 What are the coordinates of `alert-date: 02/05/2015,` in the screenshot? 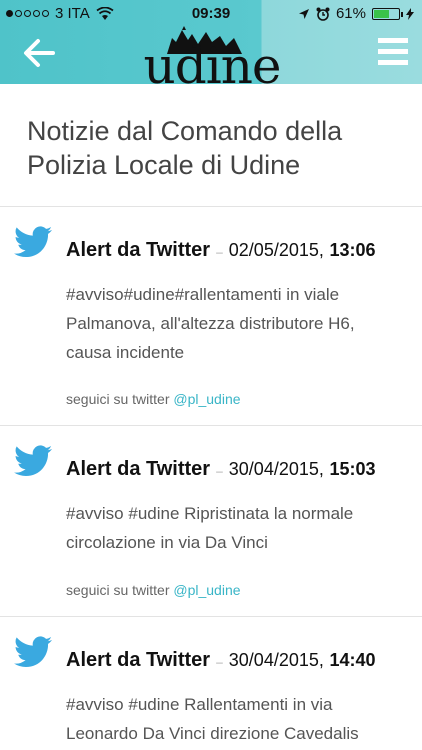 It's located at (276, 250).